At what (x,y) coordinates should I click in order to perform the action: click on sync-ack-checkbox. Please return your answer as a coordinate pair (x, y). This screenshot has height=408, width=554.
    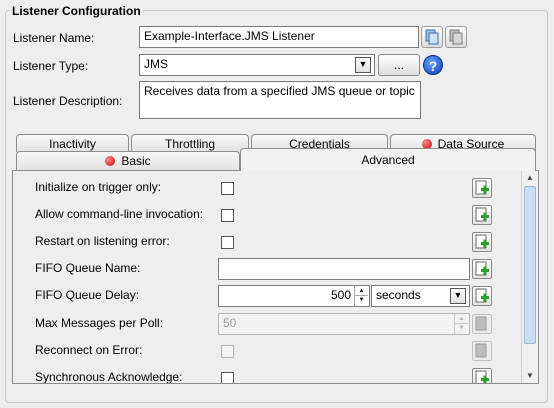
    Looking at the image, I should click on (227, 377).